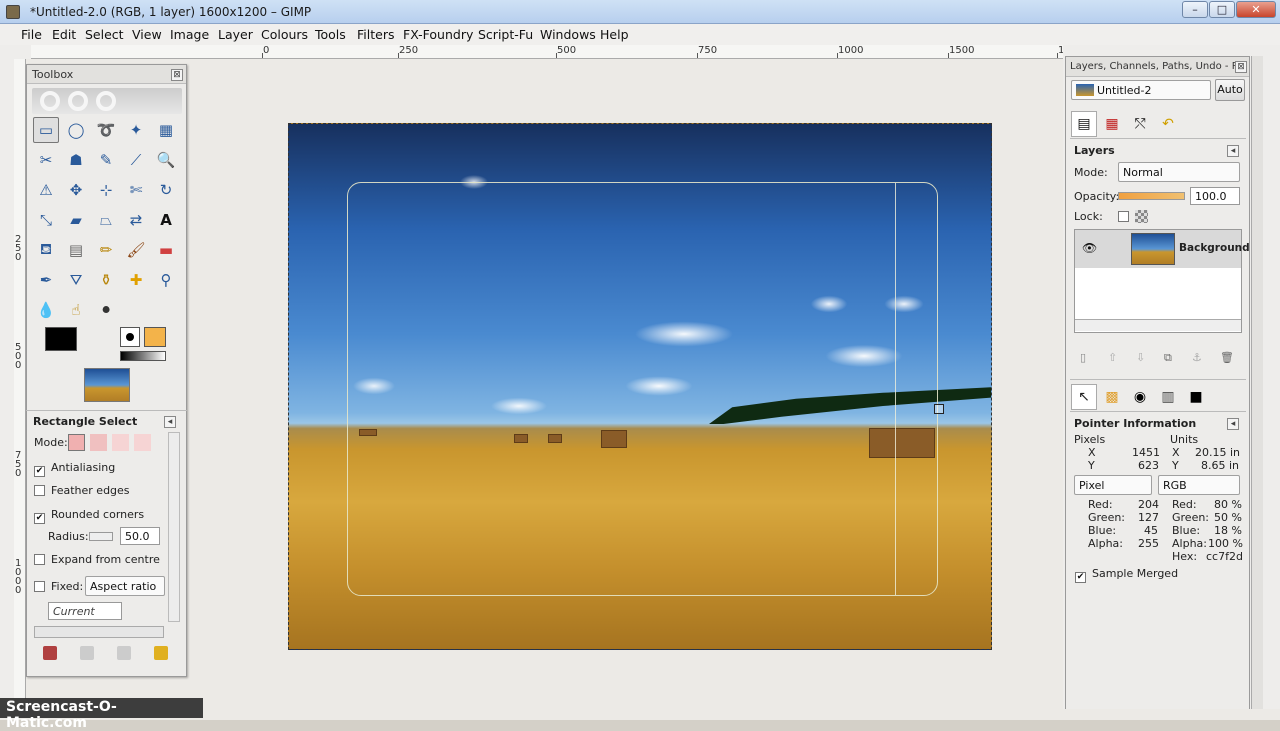  Describe the element at coordinates (136, 220) in the screenshot. I see `flip-tool-icon: ⇄` at that location.